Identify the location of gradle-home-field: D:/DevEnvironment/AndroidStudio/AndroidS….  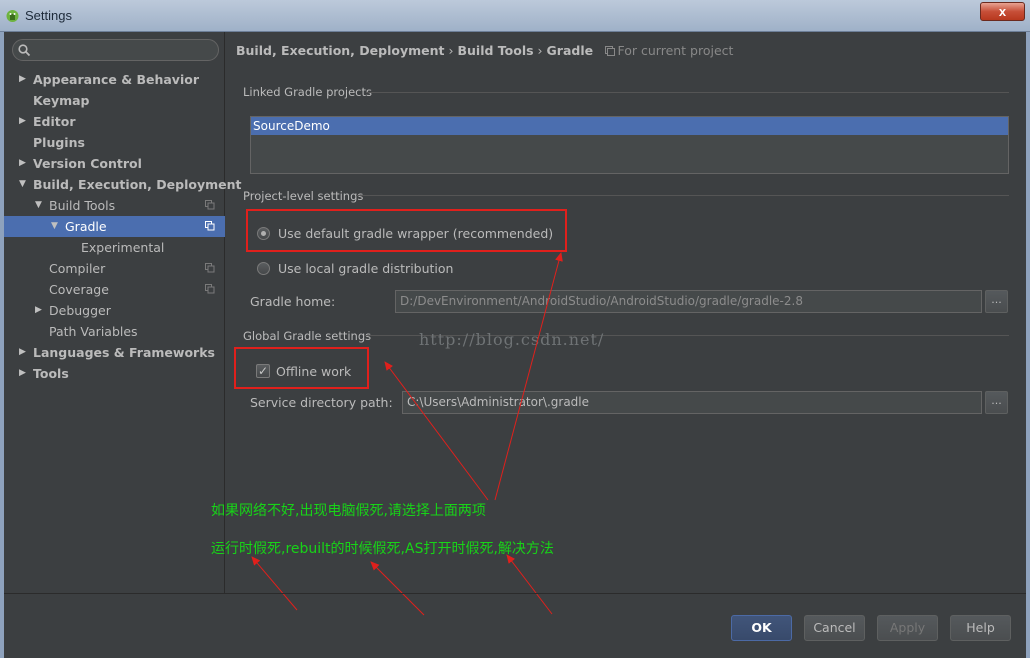
(688, 301).